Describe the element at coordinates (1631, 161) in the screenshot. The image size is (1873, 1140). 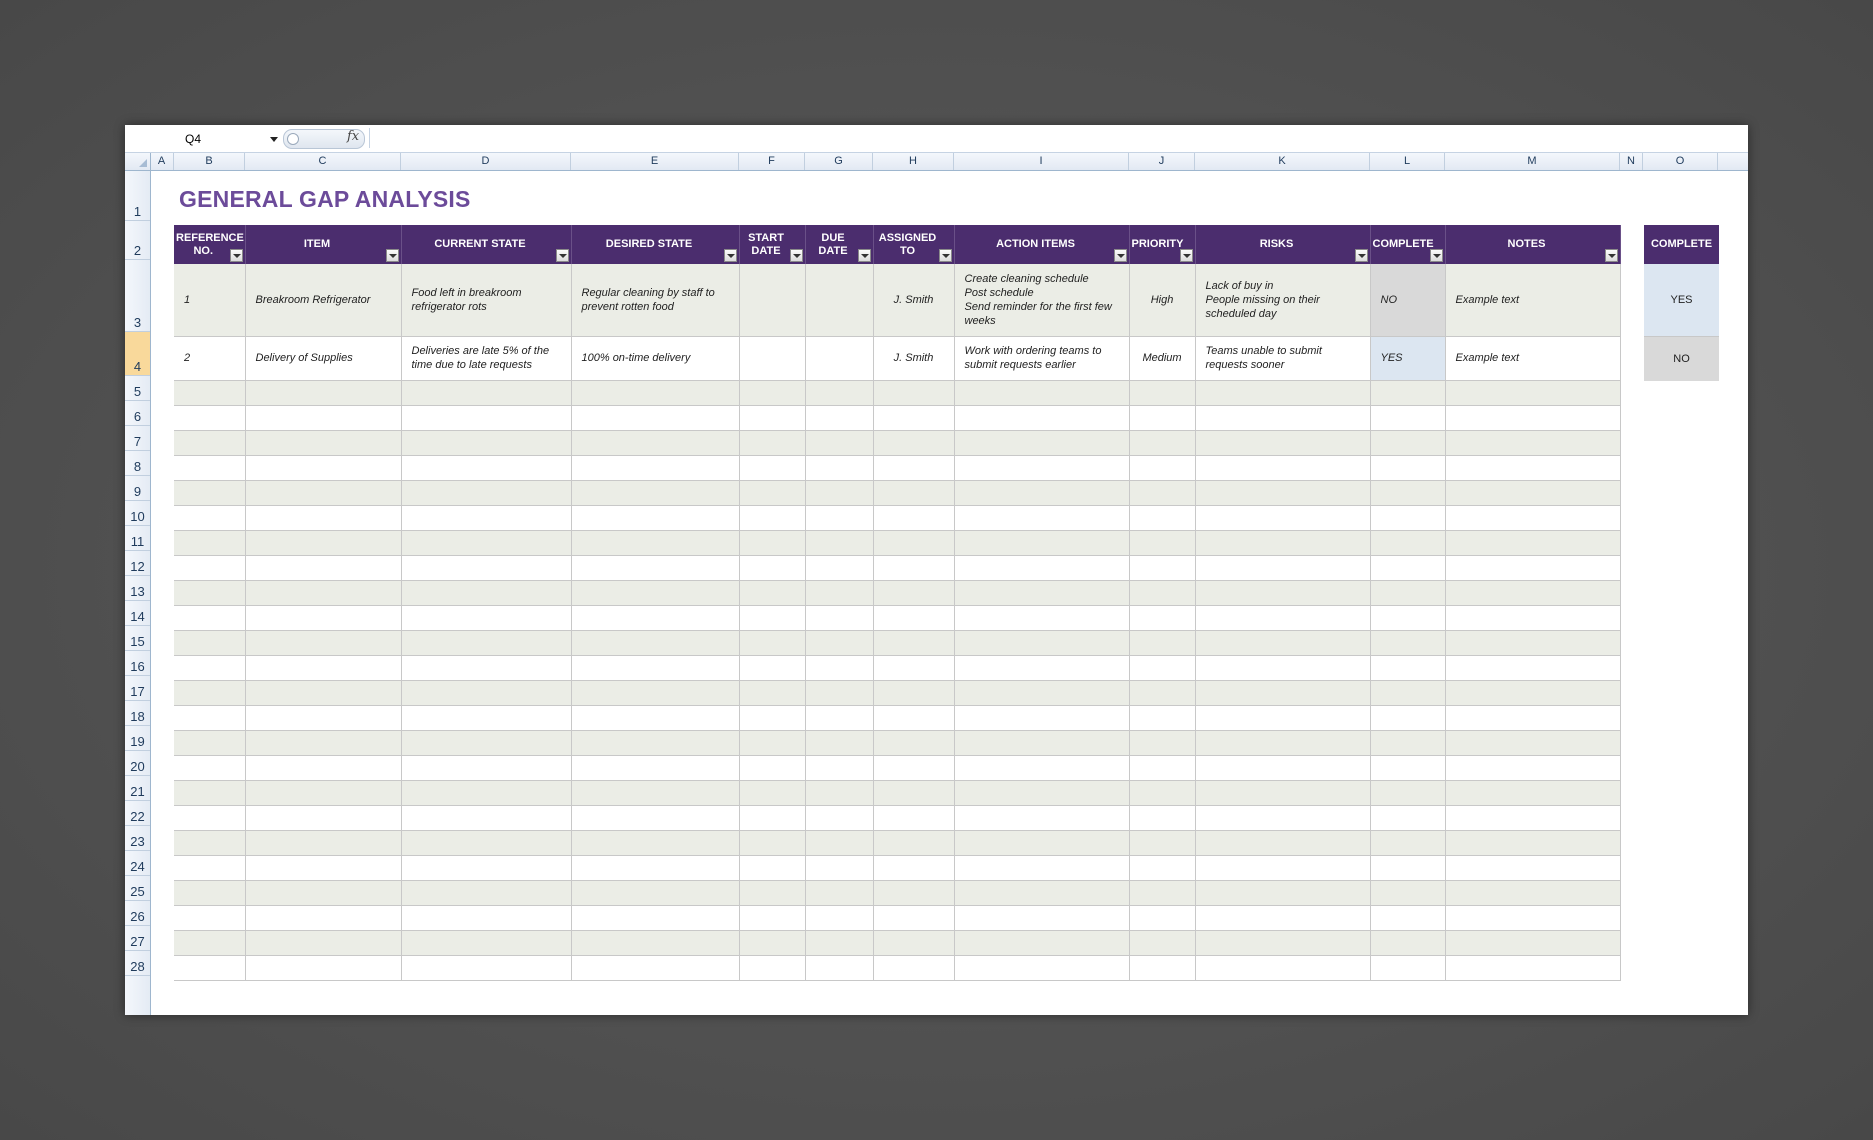
I see `column-header-n: N` at that location.